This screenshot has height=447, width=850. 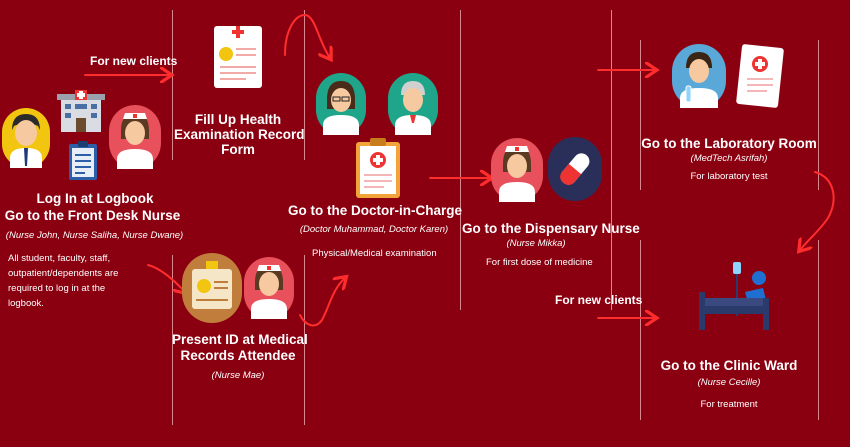 I want to click on lab-technician-icon, so click(x=699, y=76).